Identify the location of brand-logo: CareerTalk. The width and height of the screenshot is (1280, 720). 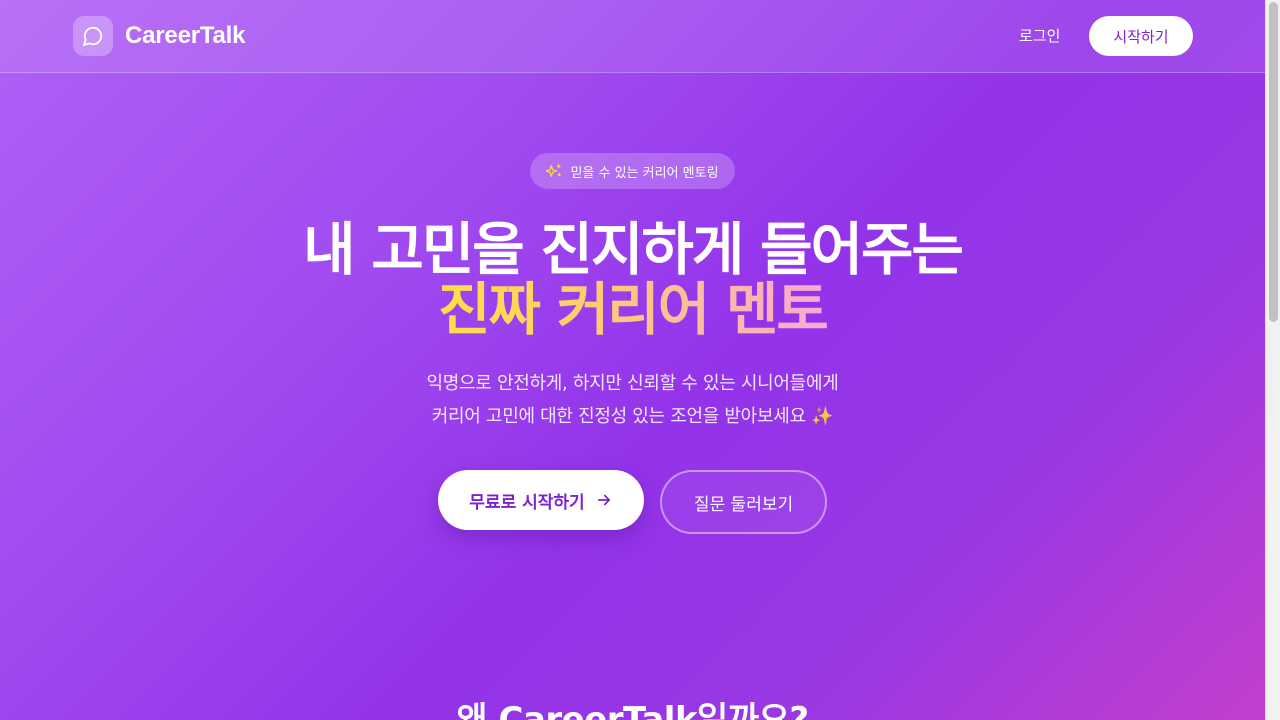
(159, 36).